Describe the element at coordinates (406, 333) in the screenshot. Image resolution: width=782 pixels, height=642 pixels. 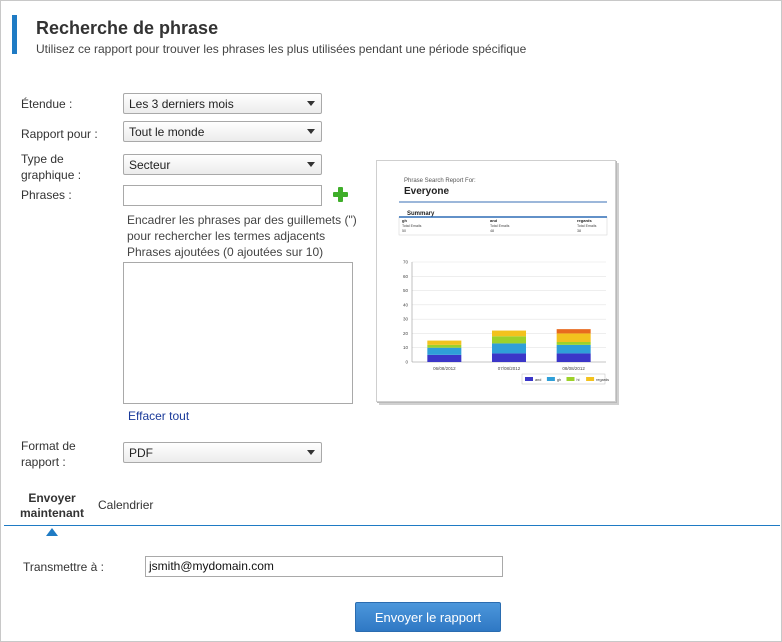
I see `y-tick-label: 20` at that location.